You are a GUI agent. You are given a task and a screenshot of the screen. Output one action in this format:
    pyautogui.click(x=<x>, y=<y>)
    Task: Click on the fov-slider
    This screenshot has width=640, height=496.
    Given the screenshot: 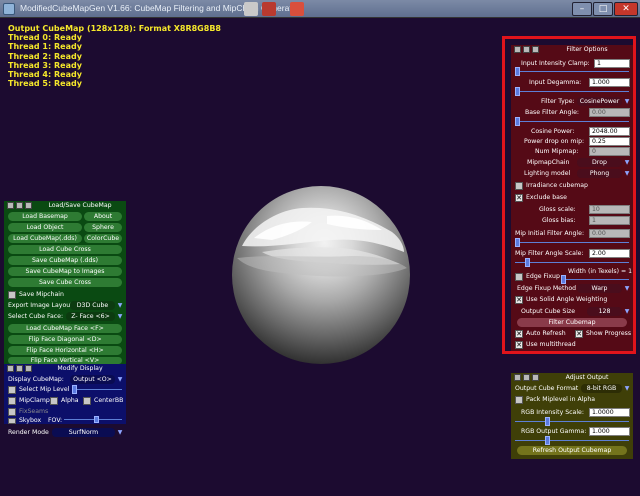 What is the action you would take?
    pyautogui.click(x=93, y=419)
    